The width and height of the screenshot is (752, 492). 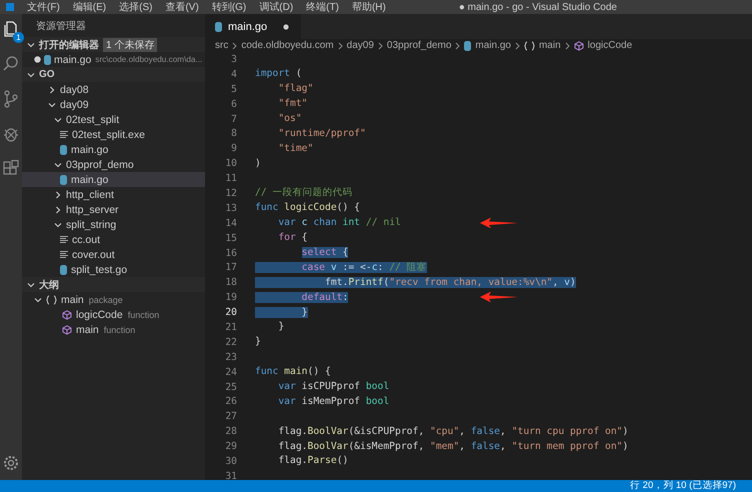 What do you see at coordinates (99, 314) in the screenshot?
I see `symbol-name: logicCode` at bounding box center [99, 314].